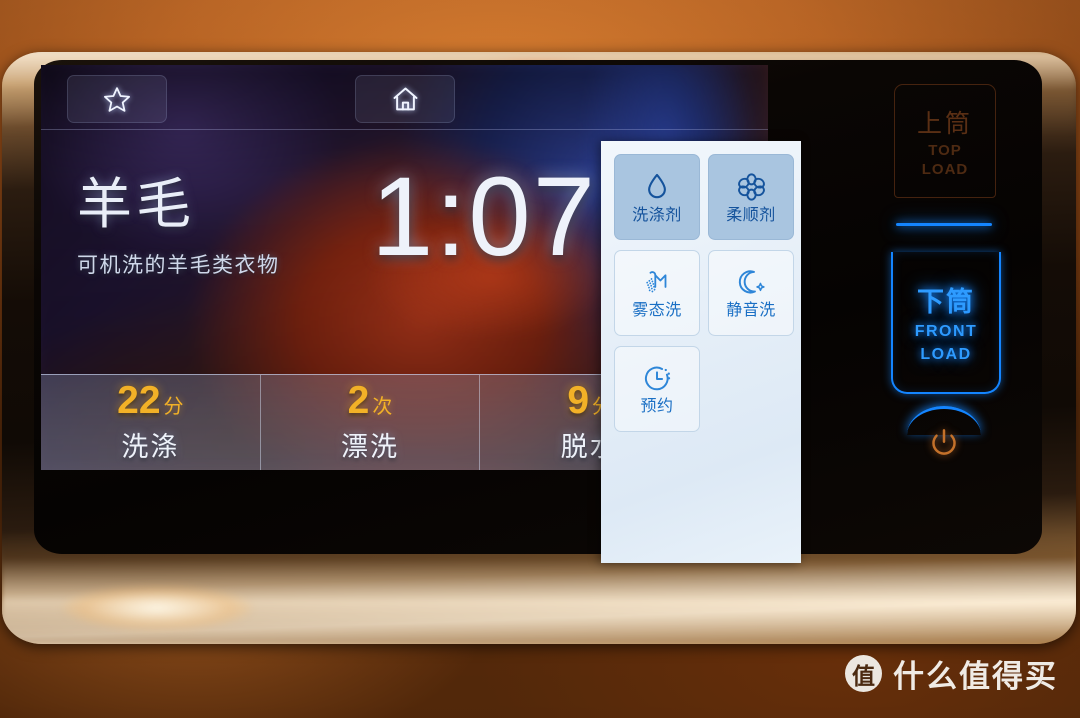  I want to click on option-delay-start: 预约, so click(657, 389).